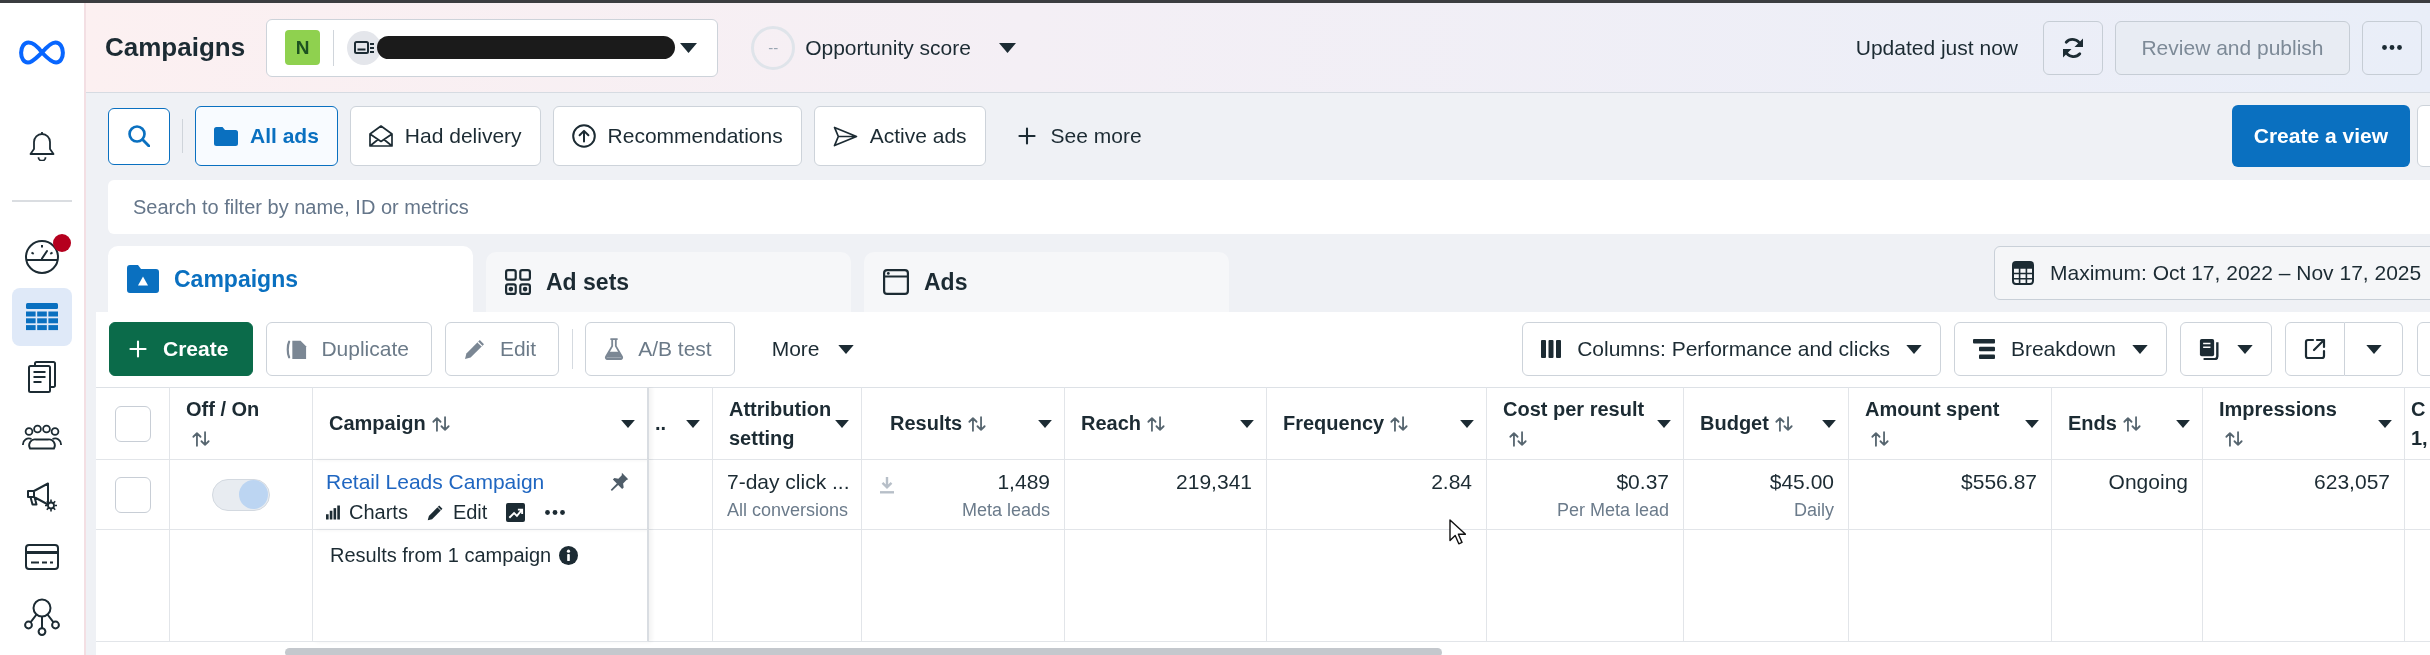  I want to click on campaign-link: Retail Leads Campaign, so click(435, 481).